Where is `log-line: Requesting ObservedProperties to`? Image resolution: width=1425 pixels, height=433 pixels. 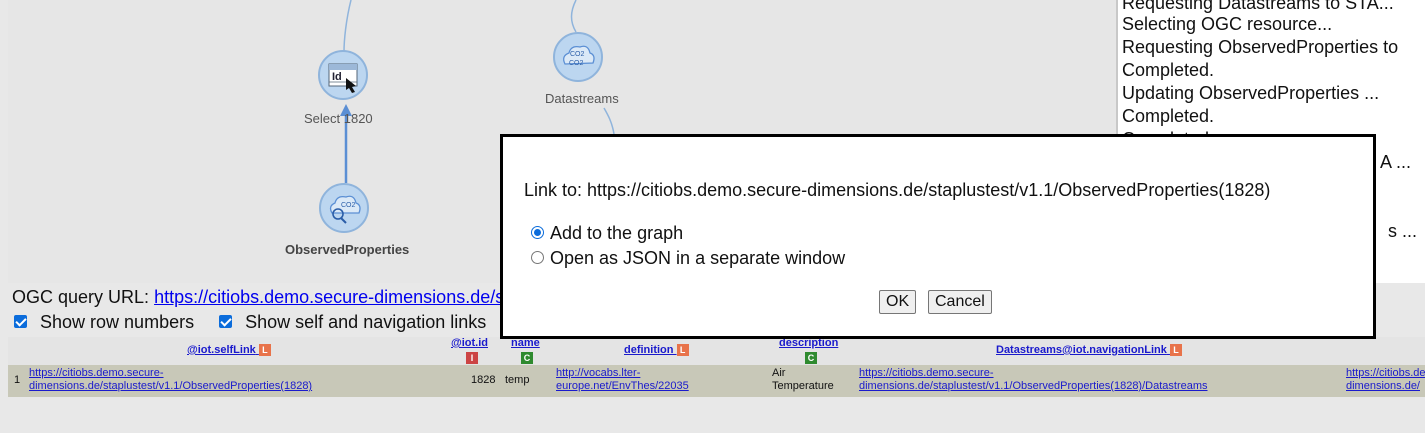
log-line: Requesting ObservedProperties to is located at coordinates (1260, 47).